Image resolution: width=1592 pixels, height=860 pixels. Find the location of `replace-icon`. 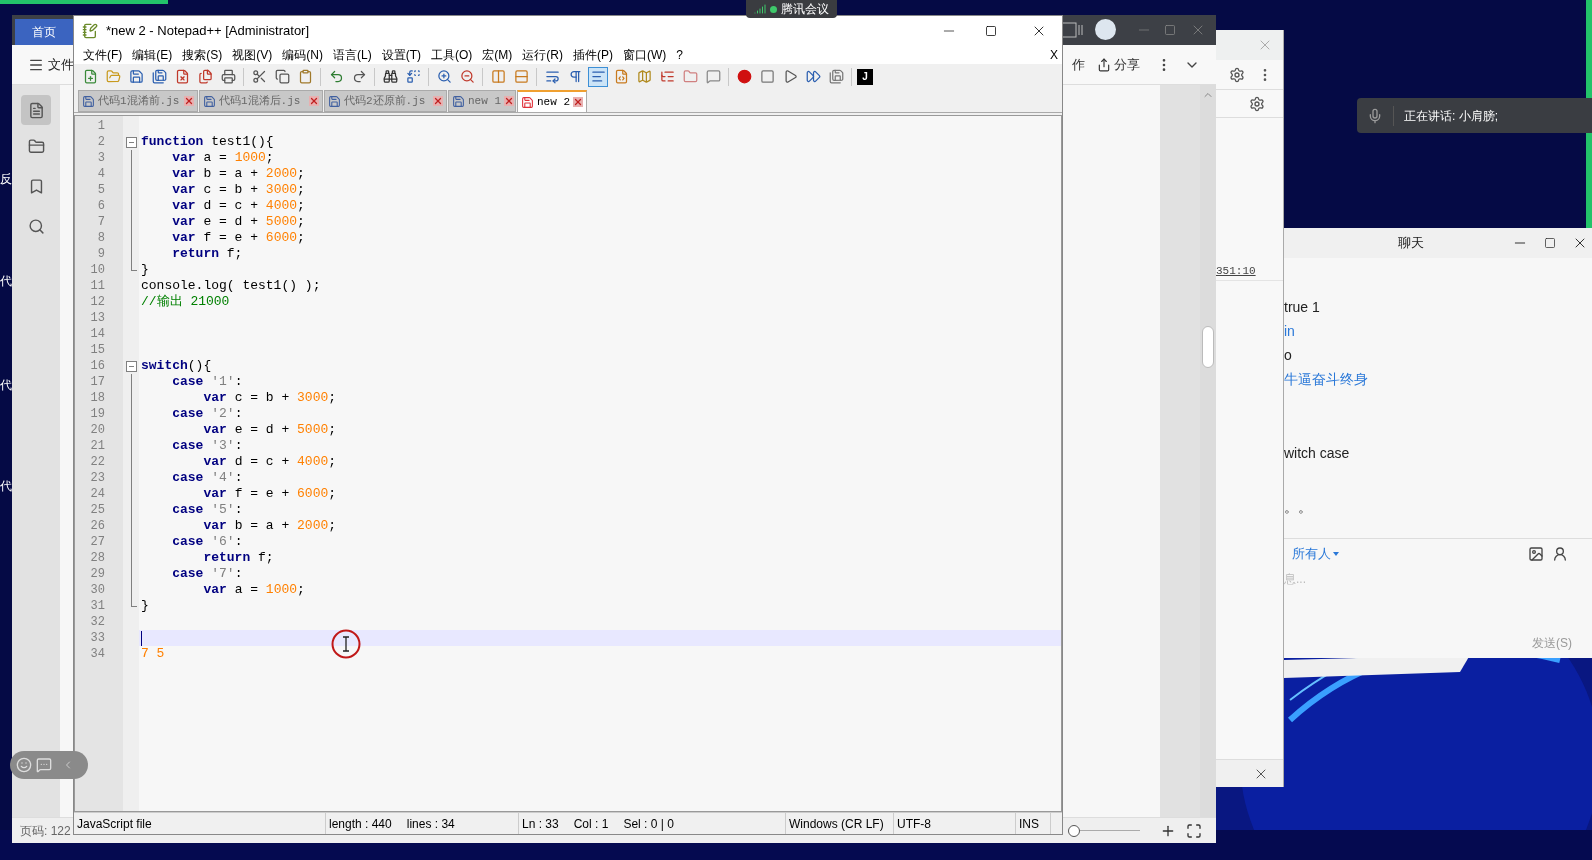

replace-icon is located at coordinates (413, 76).